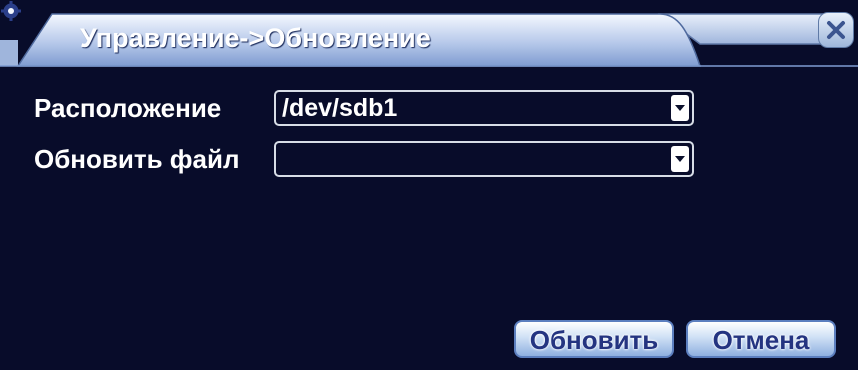  I want to click on location-label: Расположение, so click(128, 108).